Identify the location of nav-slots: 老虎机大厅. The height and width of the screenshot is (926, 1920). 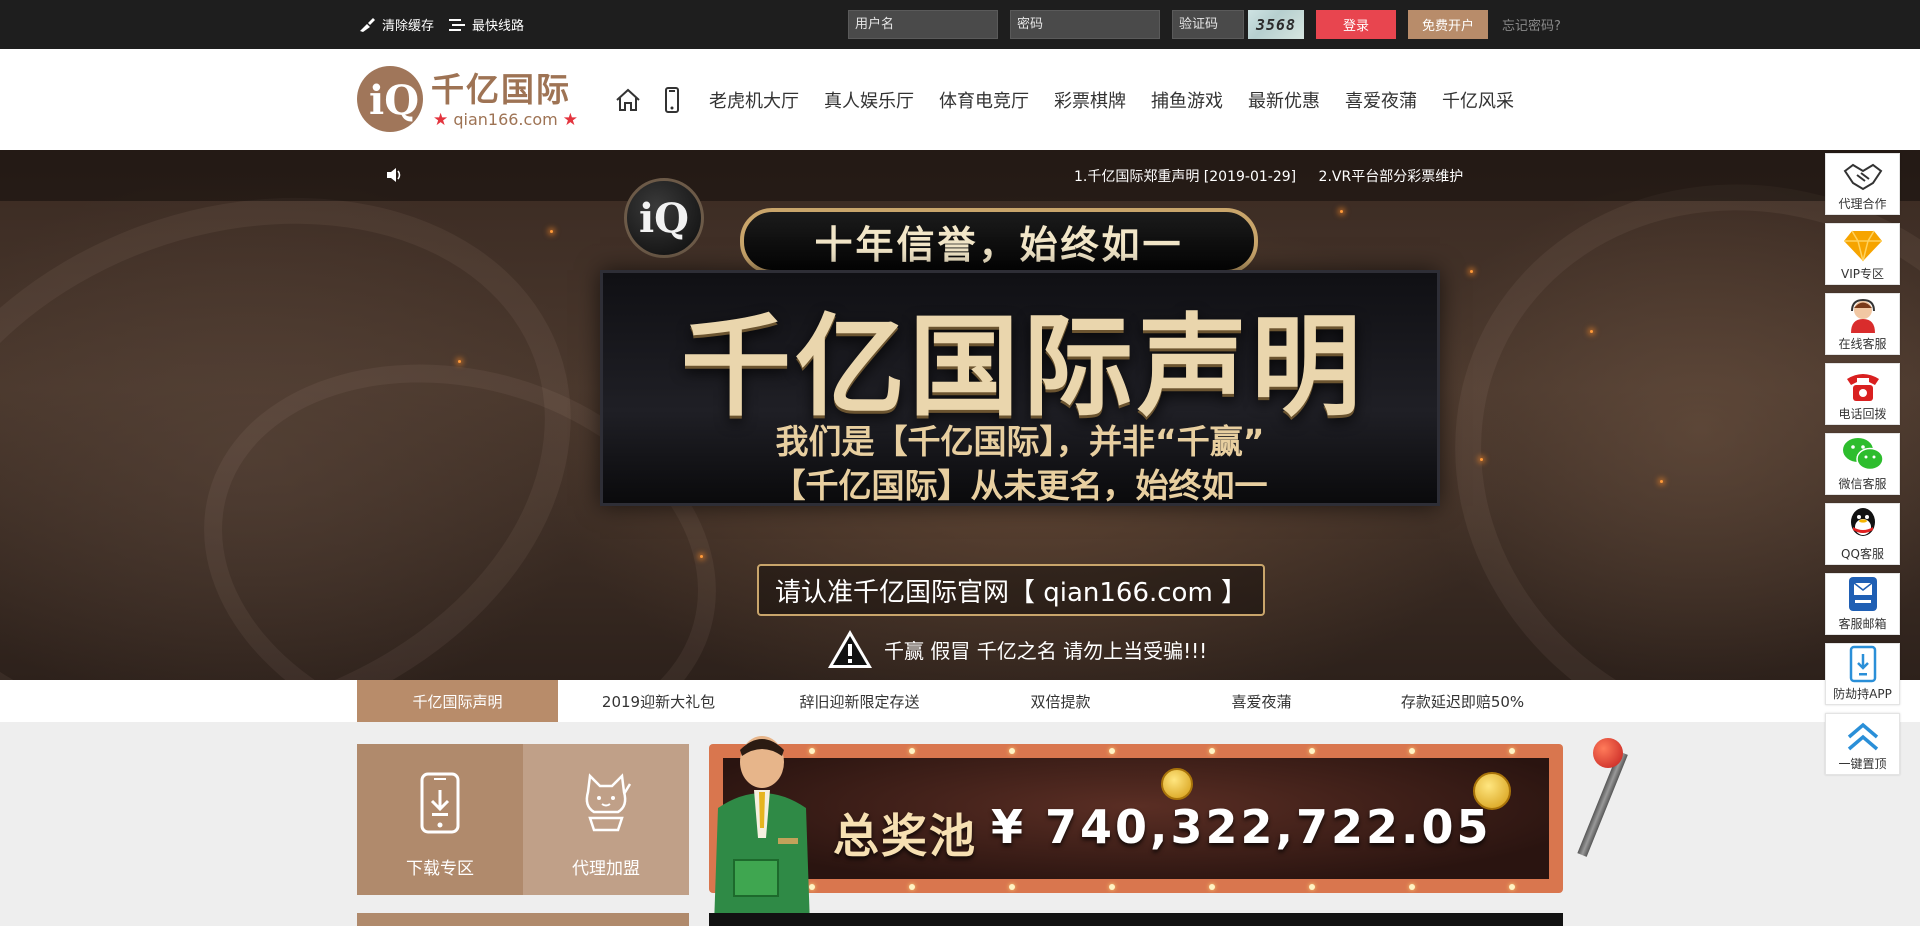
(754, 100).